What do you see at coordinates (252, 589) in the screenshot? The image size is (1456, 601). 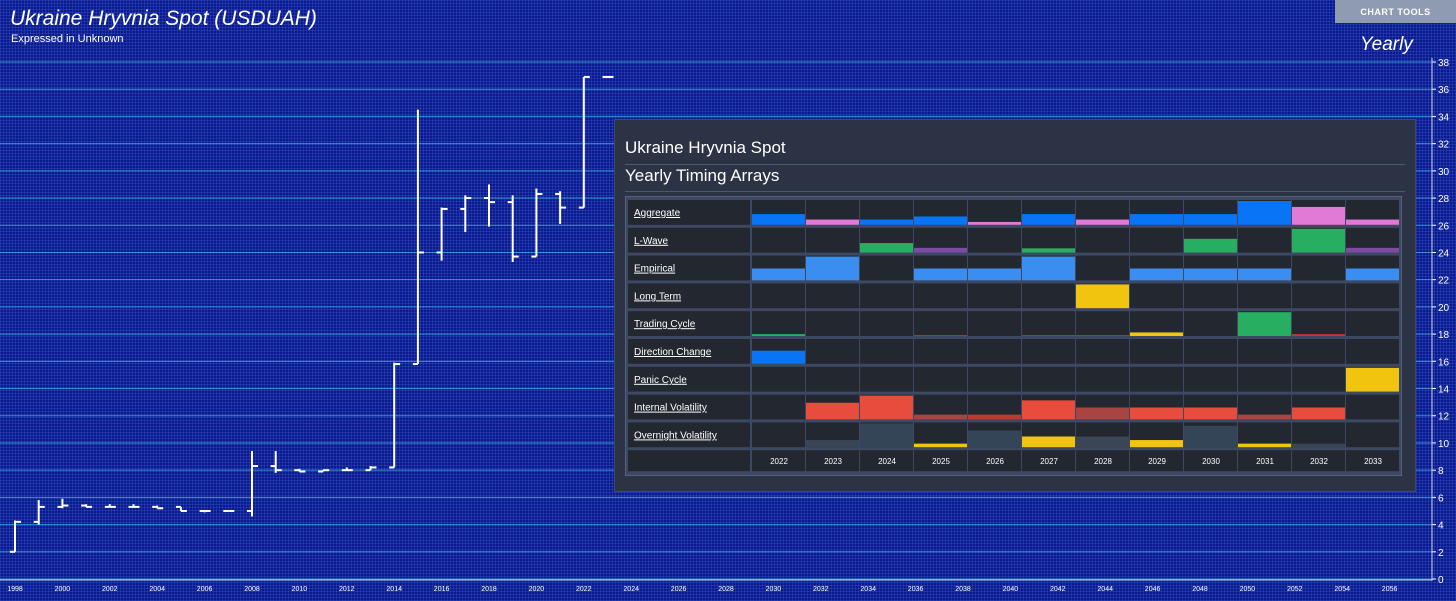 I see `x-tick-label: 2008` at bounding box center [252, 589].